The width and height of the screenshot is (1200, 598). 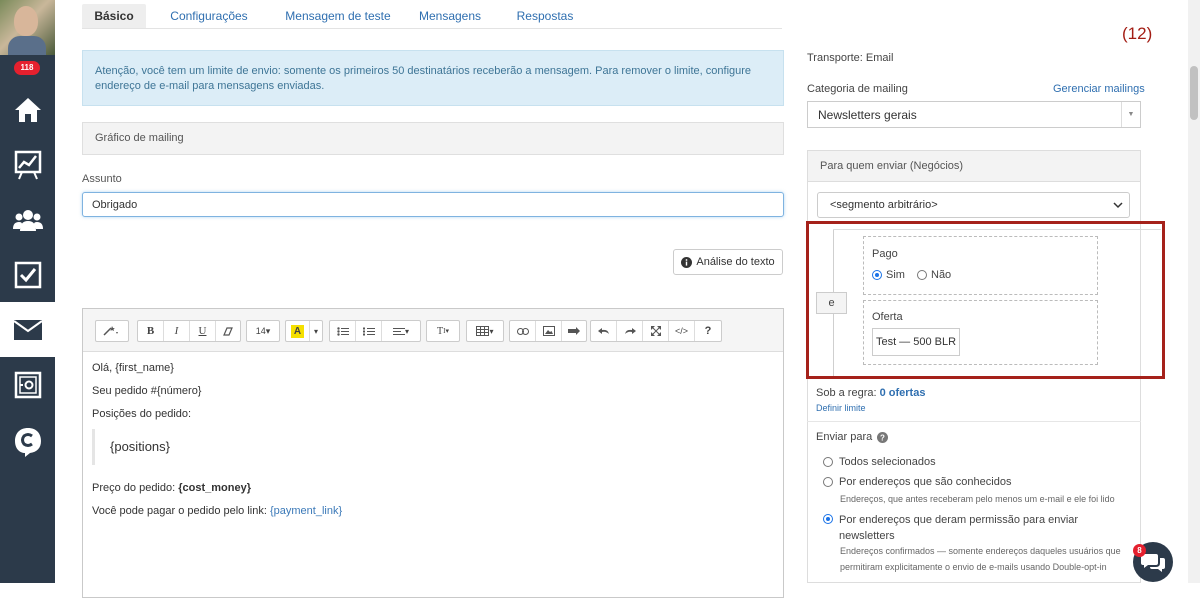 What do you see at coordinates (406, 331) in the screenshot?
I see `align-caret: ▾` at bounding box center [406, 331].